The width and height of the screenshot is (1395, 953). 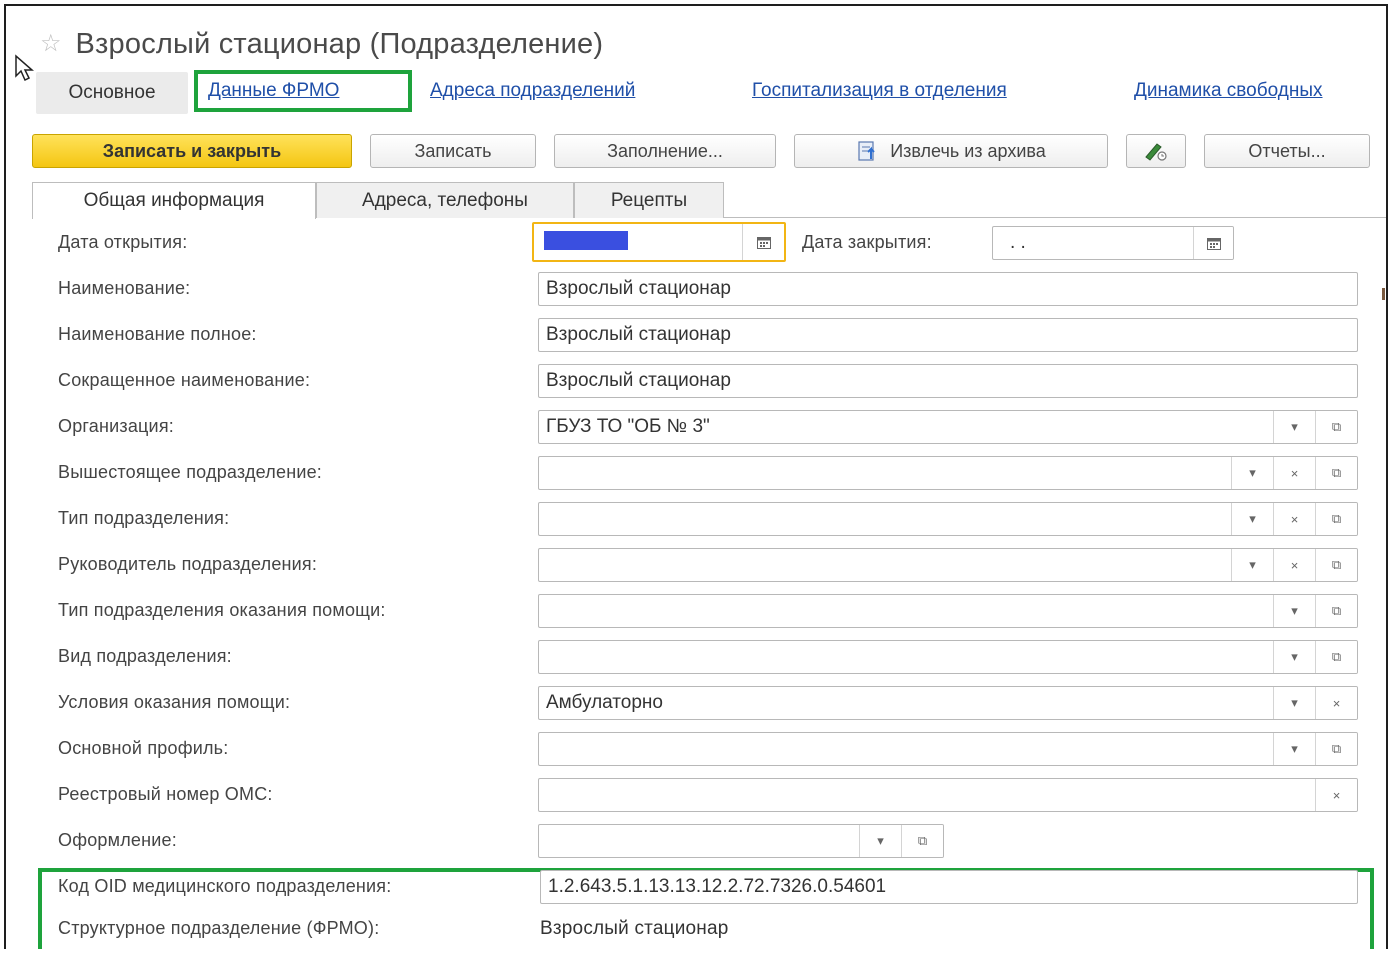 What do you see at coordinates (634, 928) in the screenshot?
I see `frmo-unit-value: Взрослый стационар` at bounding box center [634, 928].